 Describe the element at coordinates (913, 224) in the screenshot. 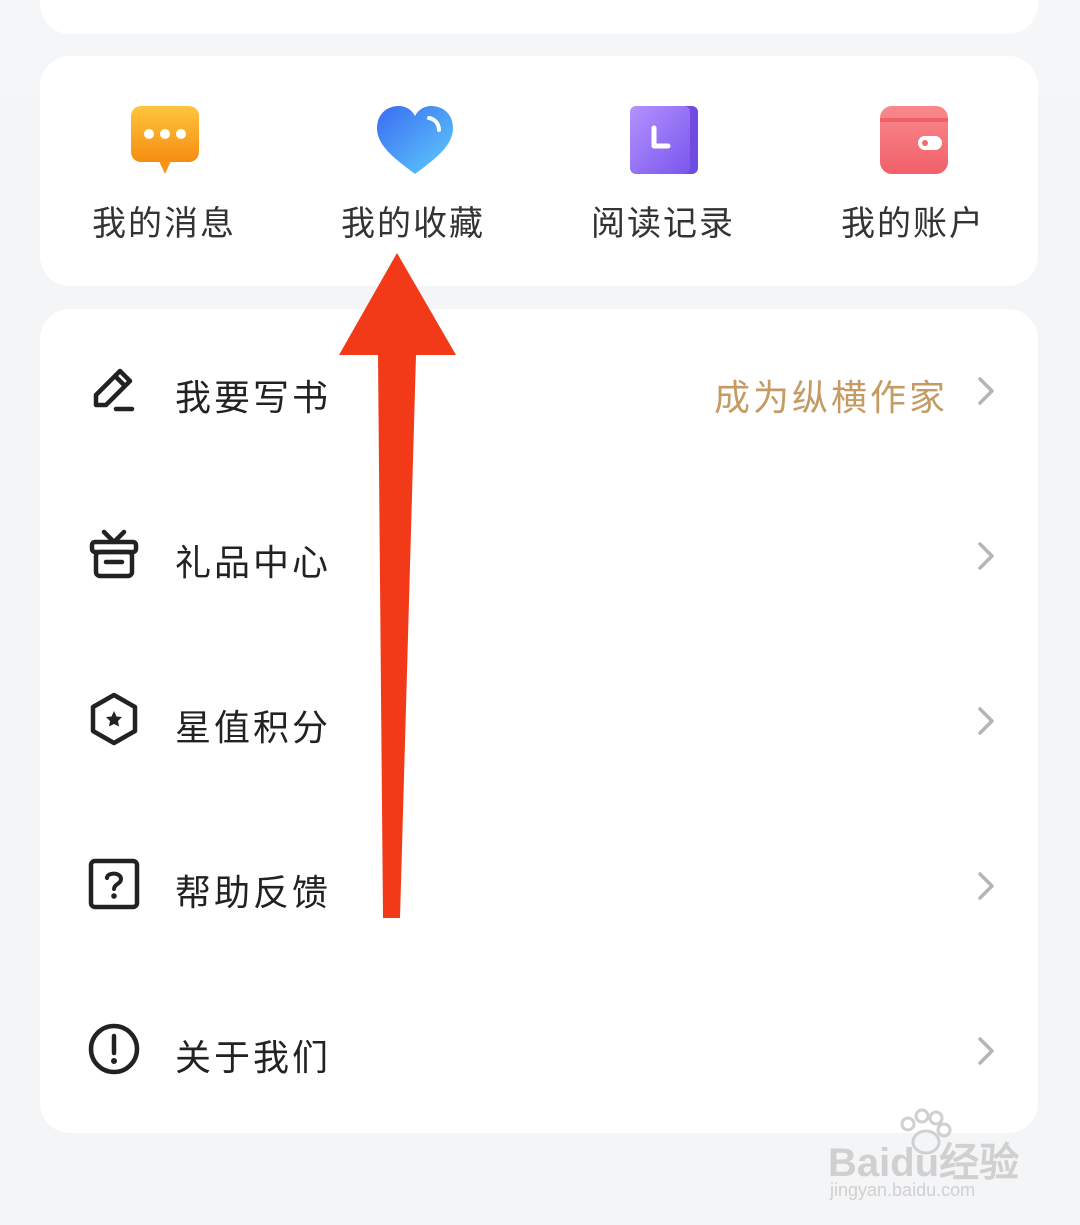

I see `quick-item-label: 我的账户` at that location.